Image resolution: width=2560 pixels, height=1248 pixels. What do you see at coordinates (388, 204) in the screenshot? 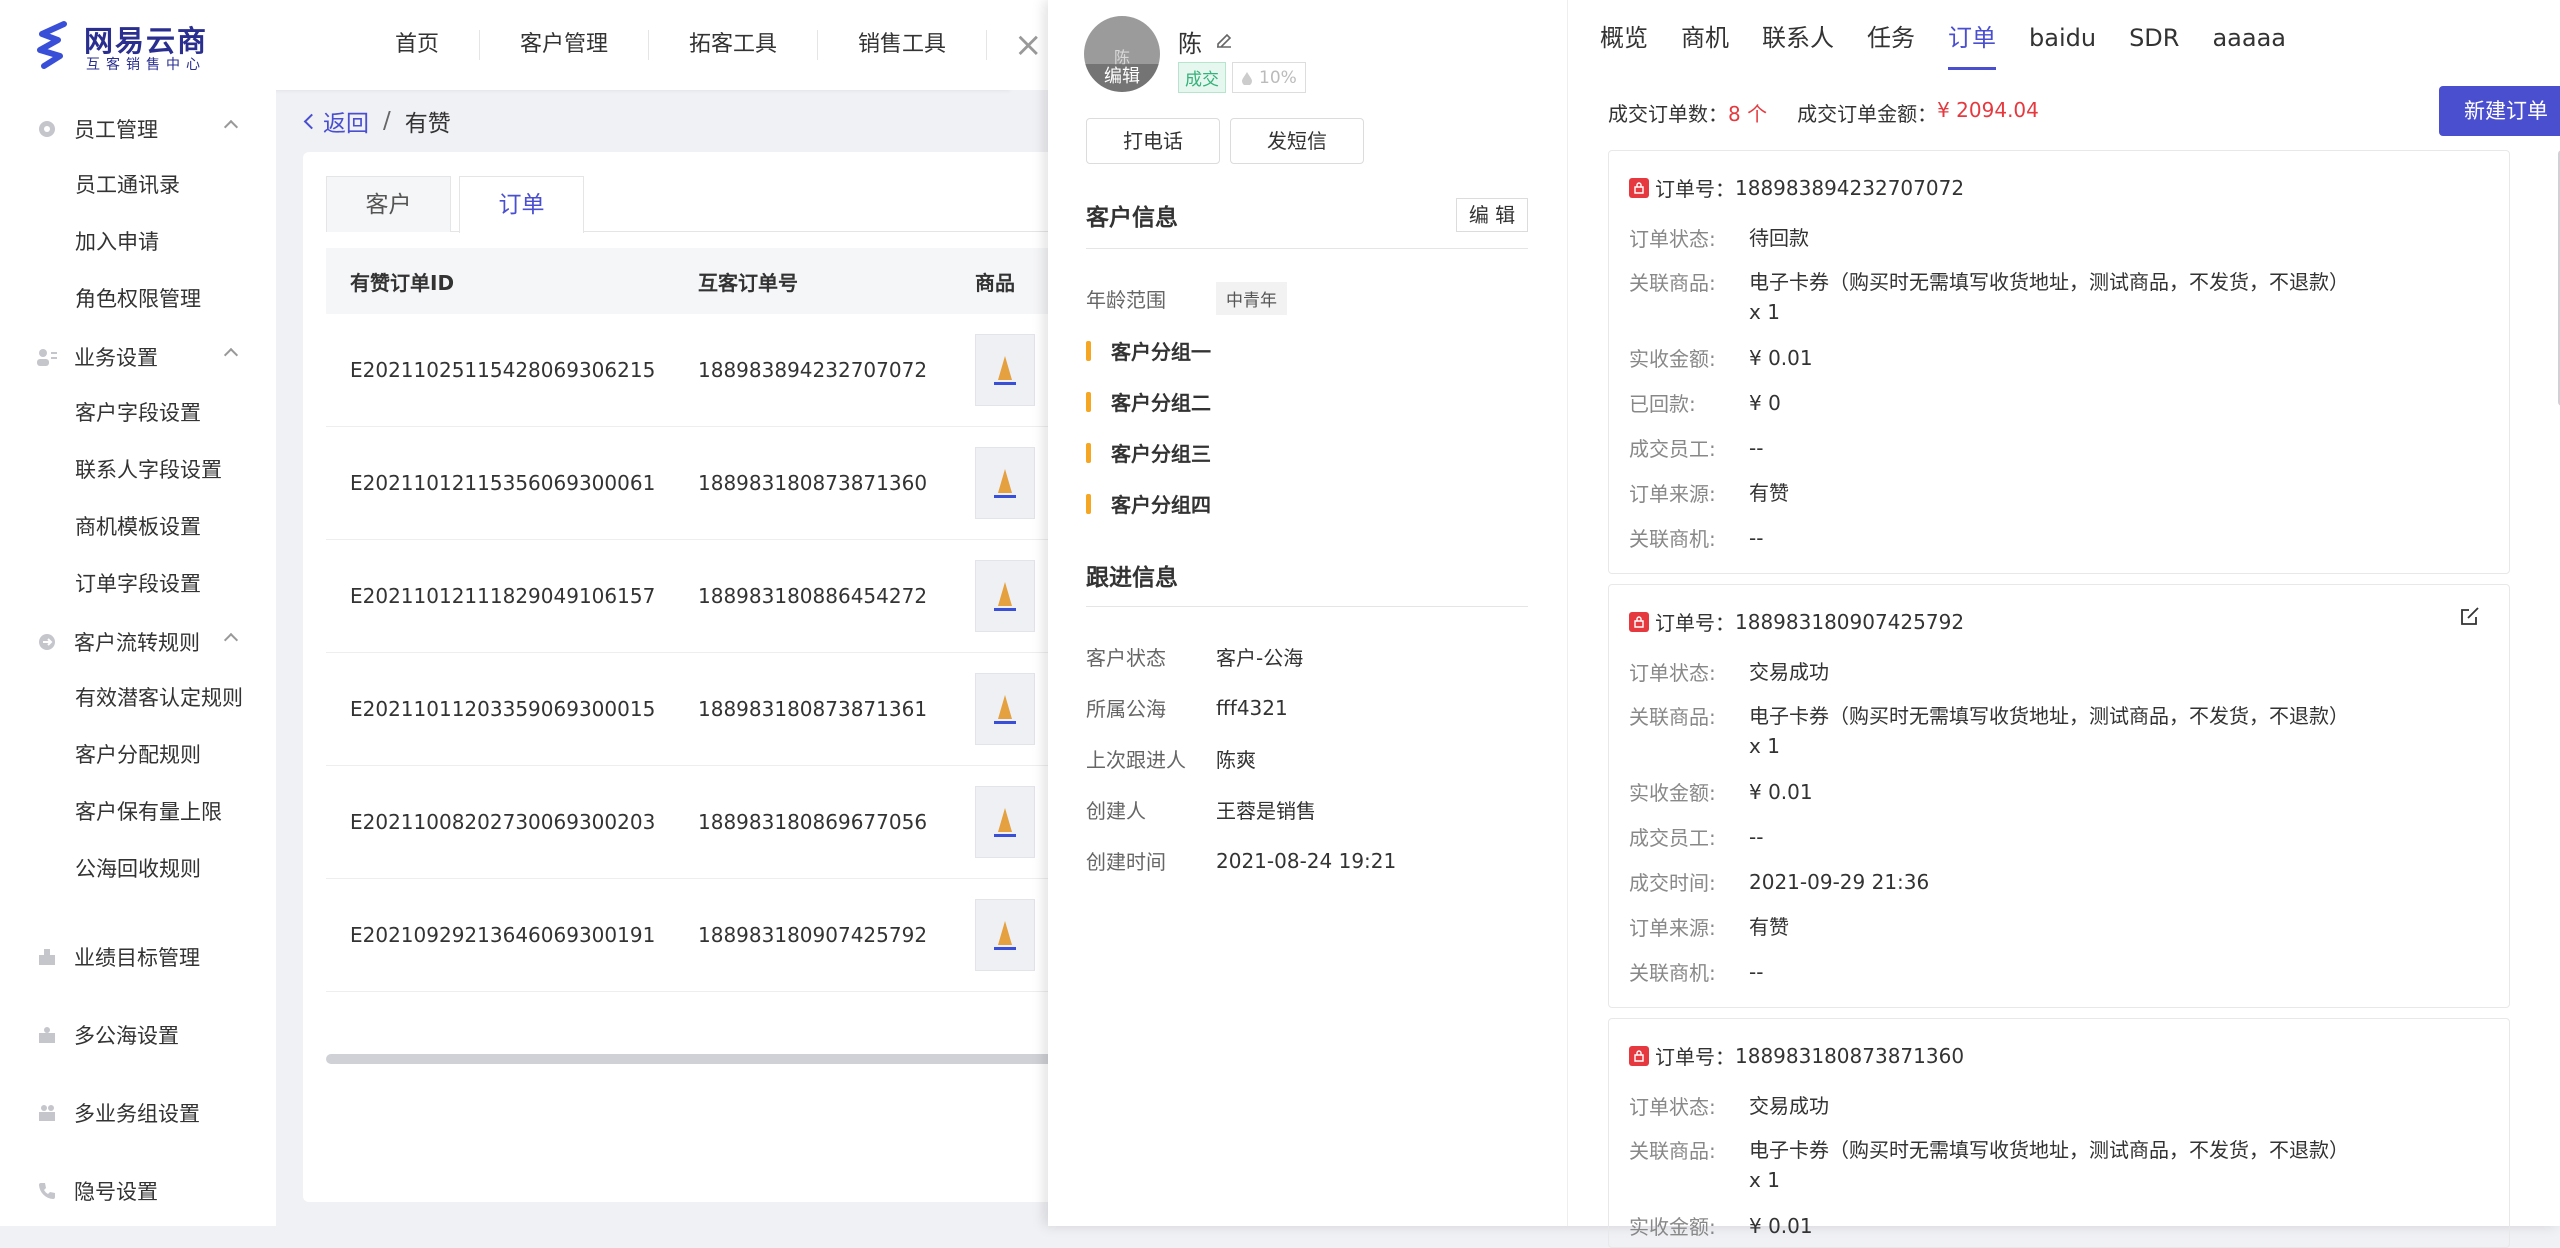
I see `tab-customer: 客户` at bounding box center [388, 204].